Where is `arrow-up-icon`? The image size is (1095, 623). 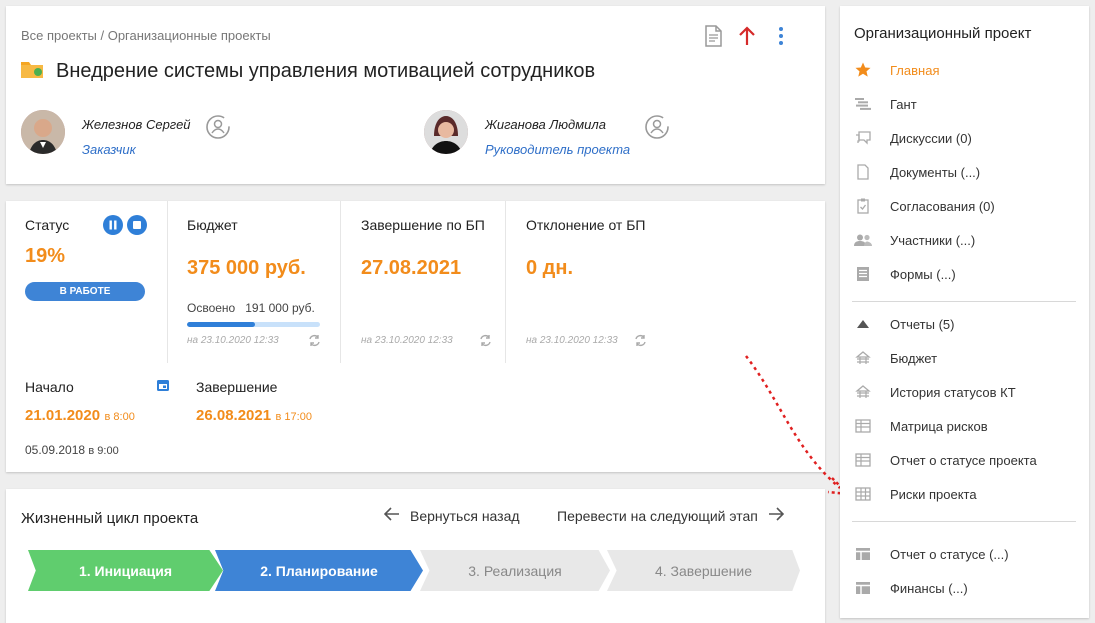 arrow-up-icon is located at coordinates (747, 36).